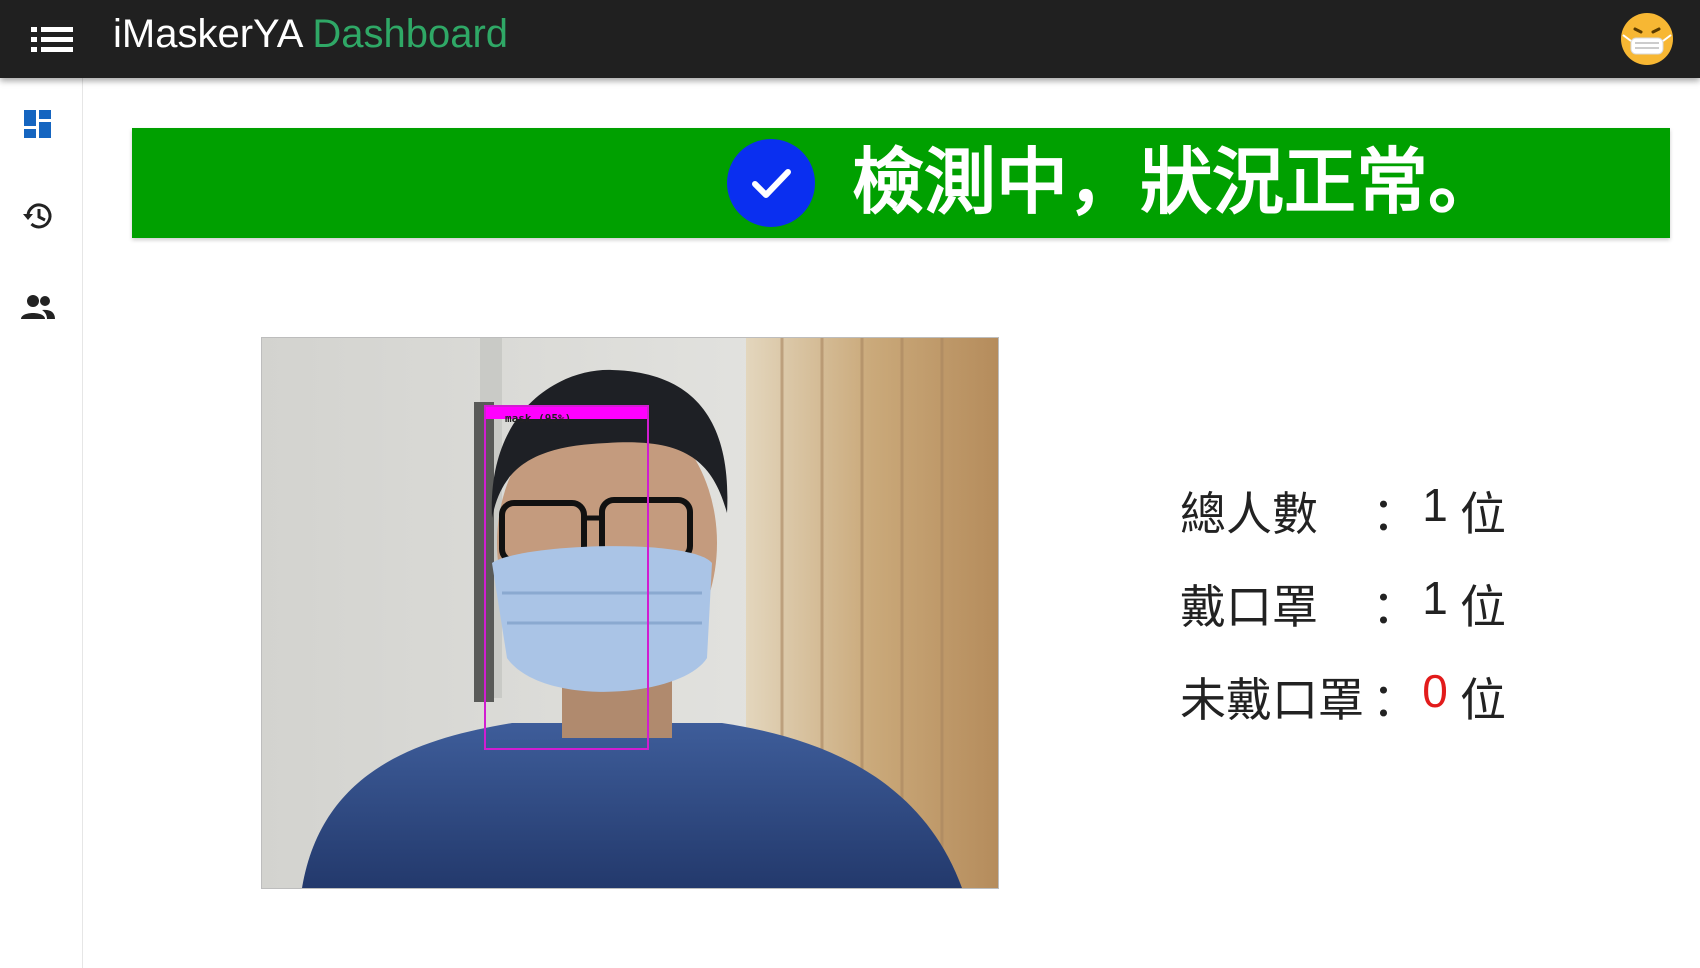 The width and height of the screenshot is (1700, 968). What do you see at coordinates (410, 34) in the screenshot?
I see `title-accent: Dashboard` at bounding box center [410, 34].